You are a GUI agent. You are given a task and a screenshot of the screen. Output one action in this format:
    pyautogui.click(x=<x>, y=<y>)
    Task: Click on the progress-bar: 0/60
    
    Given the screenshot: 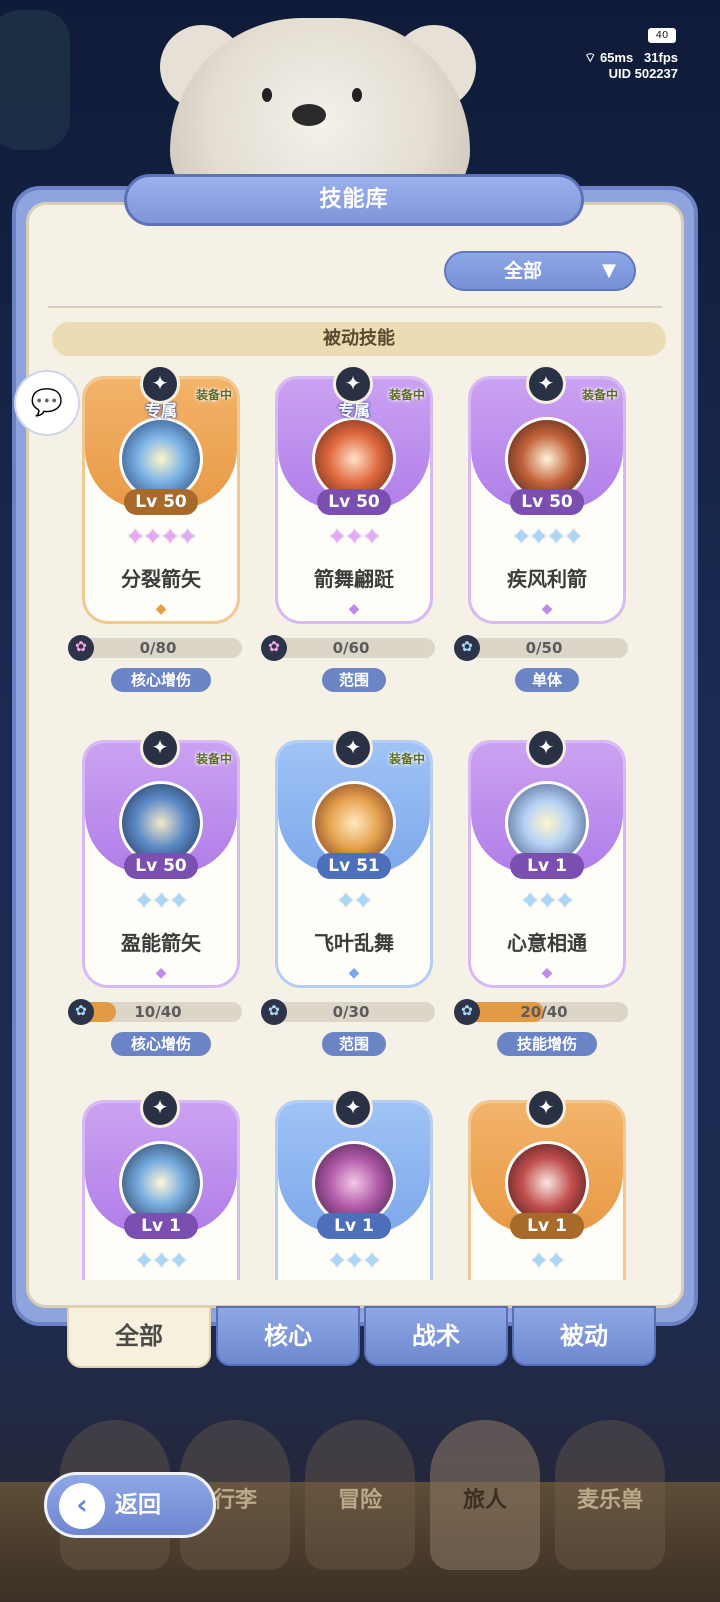 What is the action you would take?
    pyautogui.click(x=351, y=648)
    